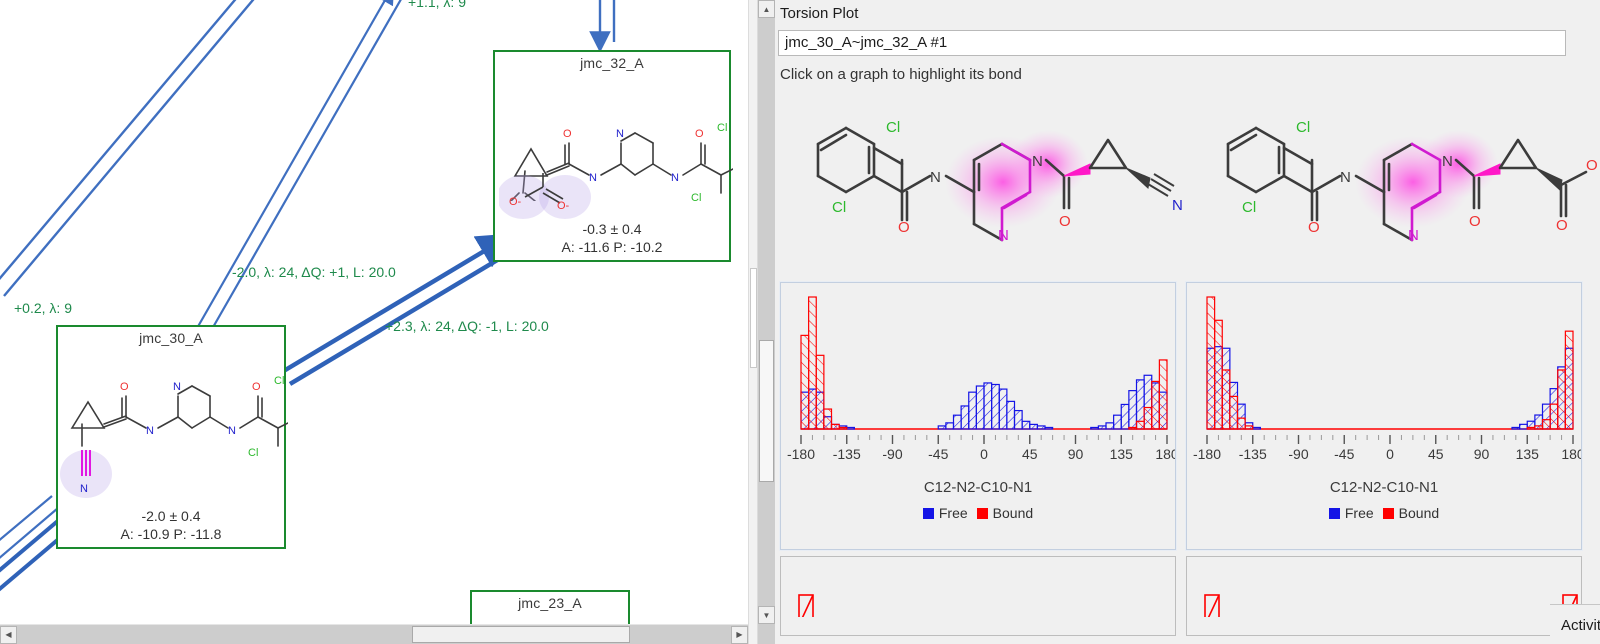 Image resolution: width=1600 pixels, height=644 pixels. I want to click on svg-text: -135, so click(1253, 454).